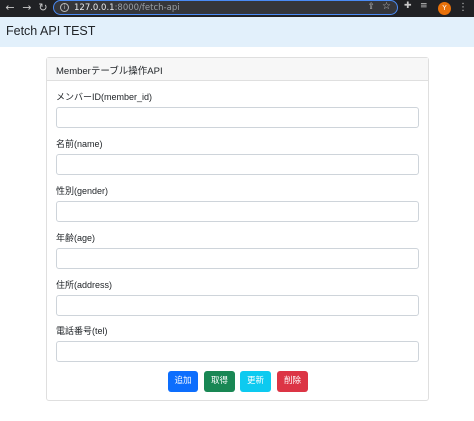 This screenshot has height=421, width=474. What do you see at coordinates (225, 7) in the screenshot?
I see `address-bar: i 127.0.0.1:8000/fetch-api ⇪ ☆` at bounding box center [225, 7].